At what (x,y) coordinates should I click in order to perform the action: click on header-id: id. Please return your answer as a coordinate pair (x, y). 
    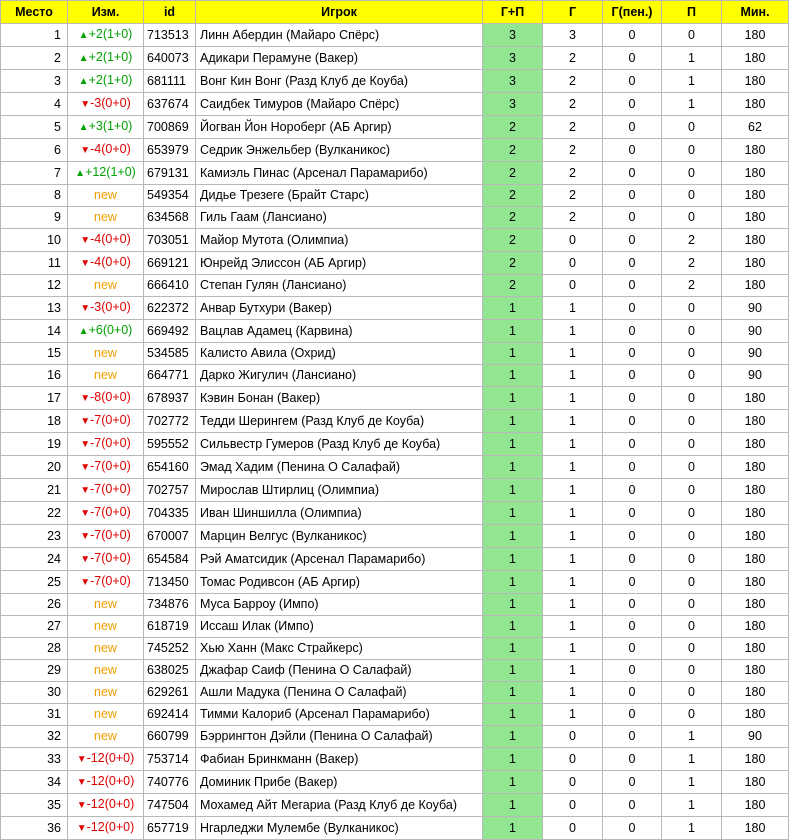
    Looking at the image, I should click on (169, 12).